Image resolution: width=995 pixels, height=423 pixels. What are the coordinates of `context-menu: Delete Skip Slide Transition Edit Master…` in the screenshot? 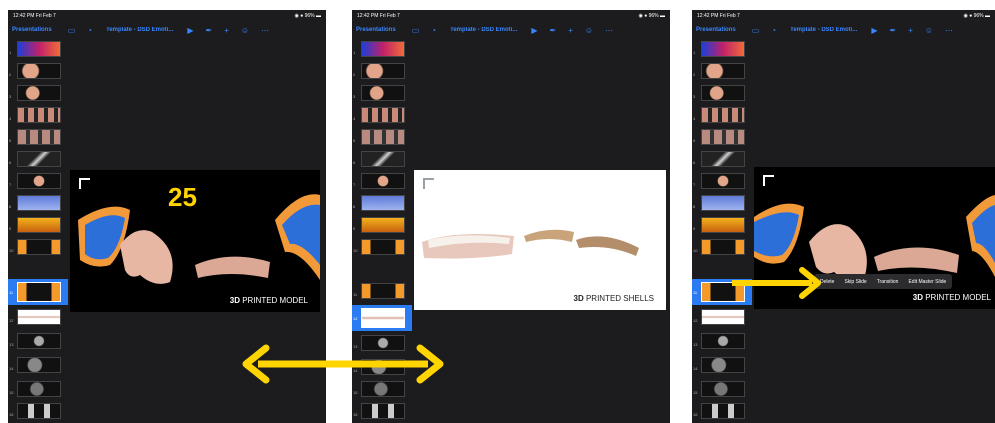 It's located at (883, 281).